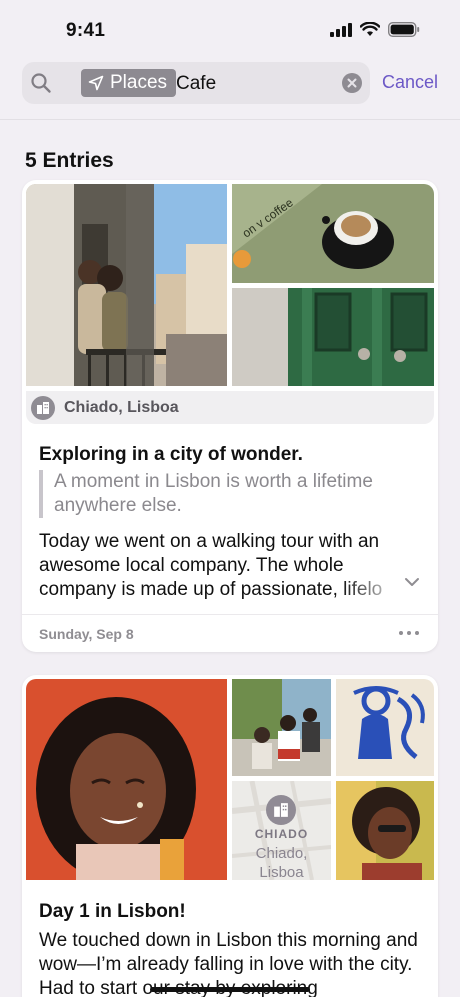 Image resolution: width=460 pixels, height=997 pixels. I want to click on chevron-down-icon, so click(412, 582).